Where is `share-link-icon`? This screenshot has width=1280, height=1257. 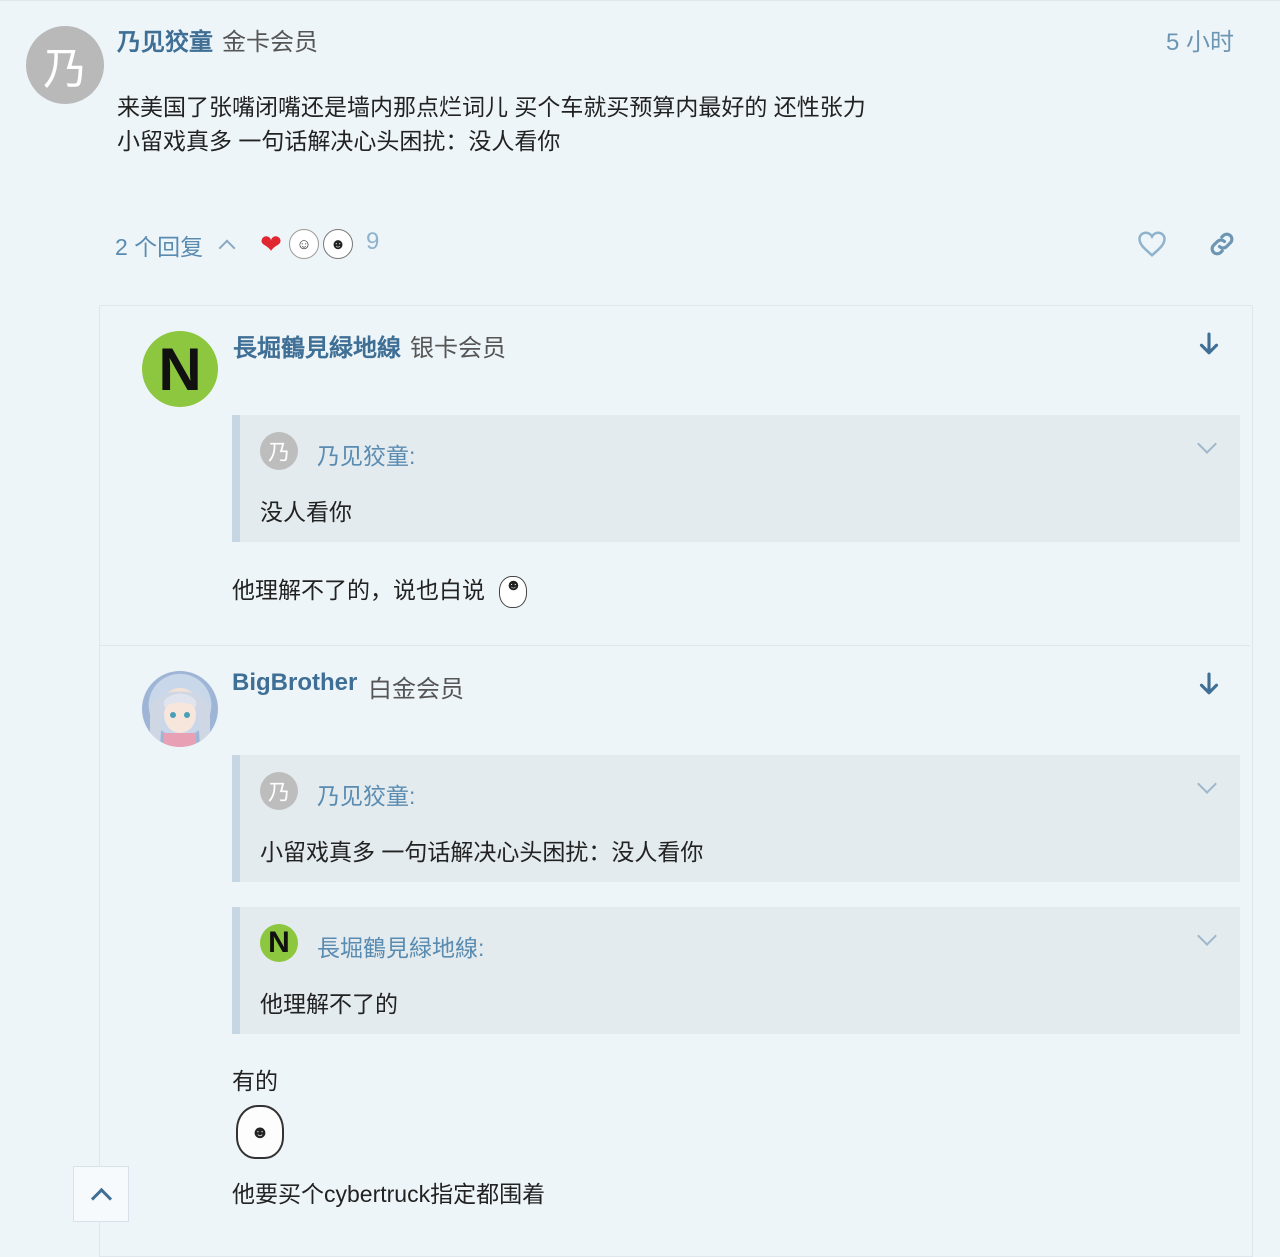 share-link-icon is located at coordinates (1222, 244).